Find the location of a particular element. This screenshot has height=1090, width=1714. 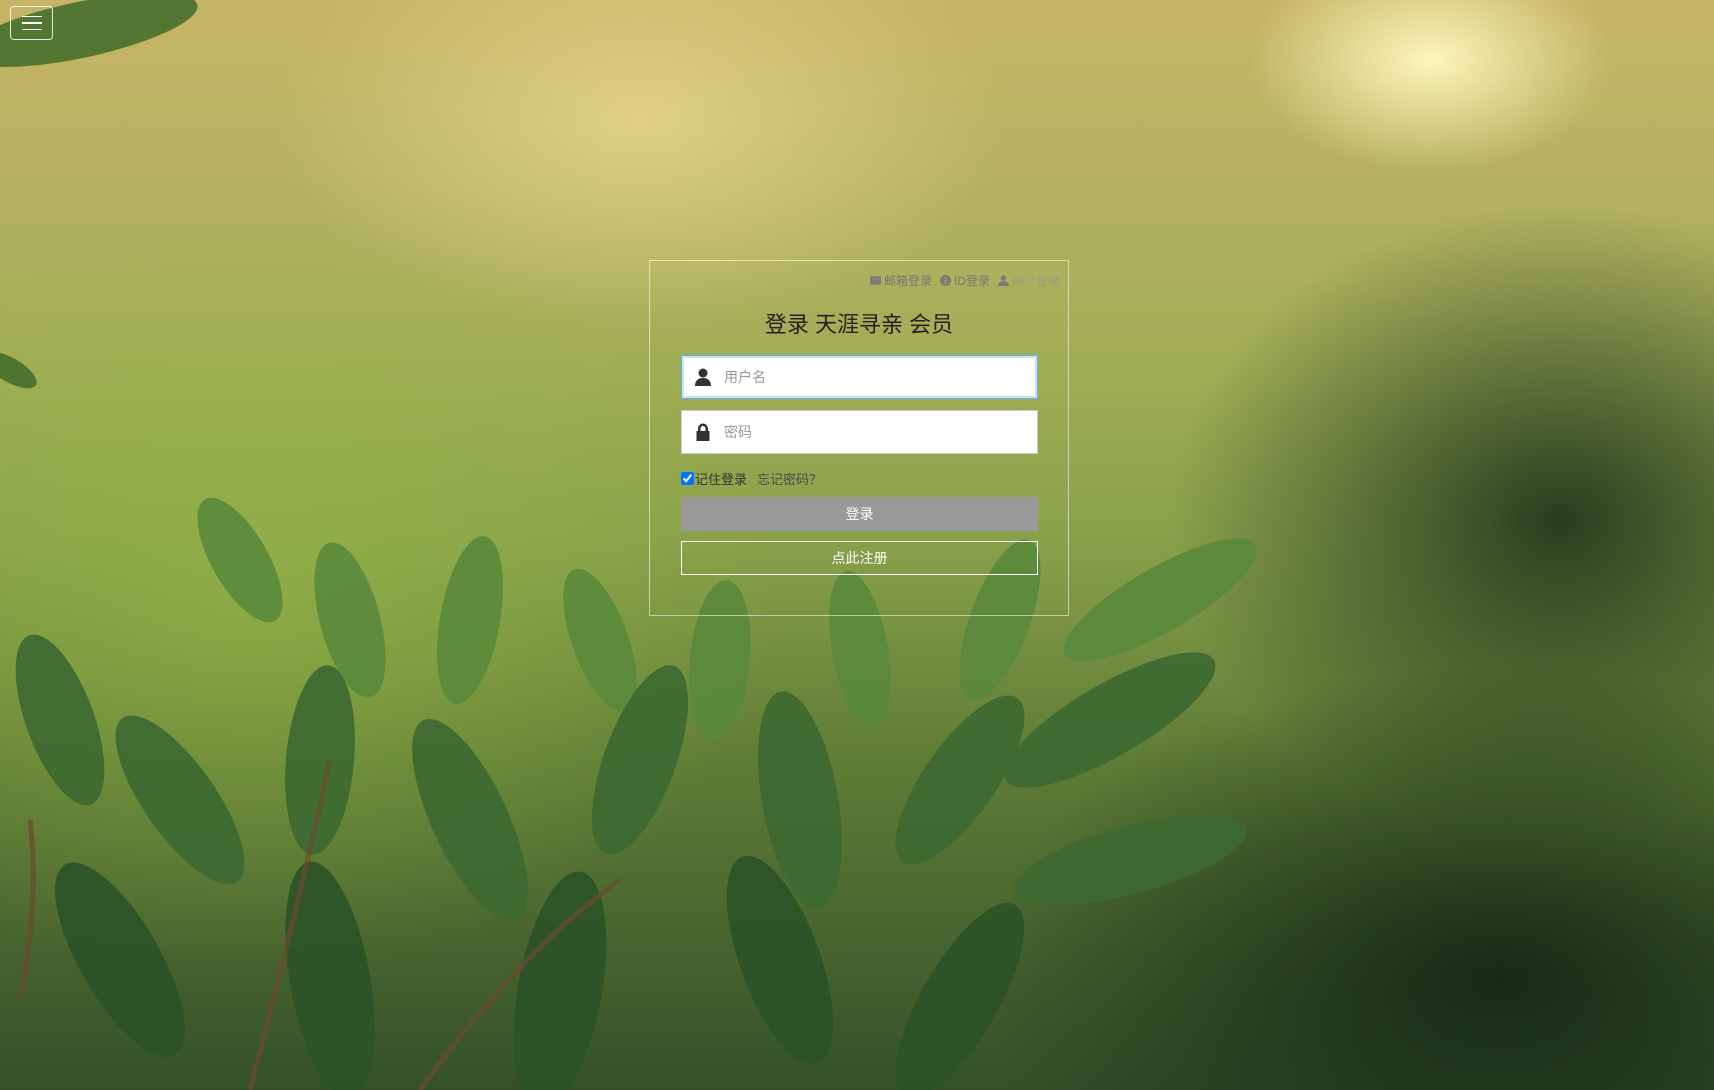

remember-checkbox is located at coordinates (687, 478).